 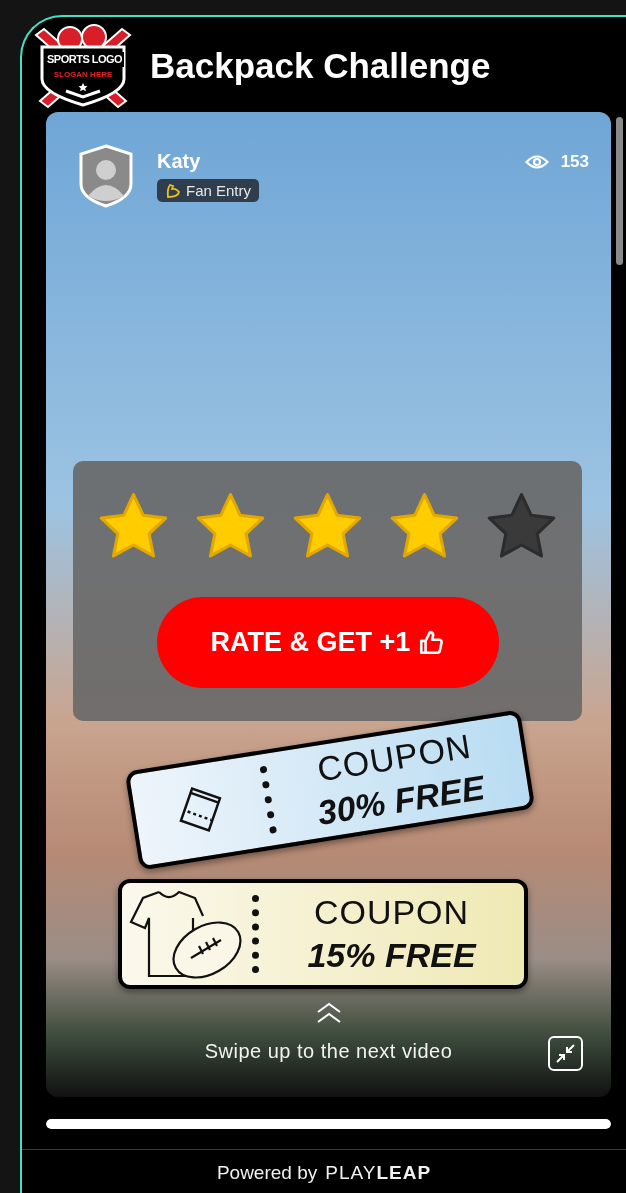 What do you see at coordinates (173, 190) in the screenshot?
I see `flexed-arm-icon` at bounding box center [173, 190].